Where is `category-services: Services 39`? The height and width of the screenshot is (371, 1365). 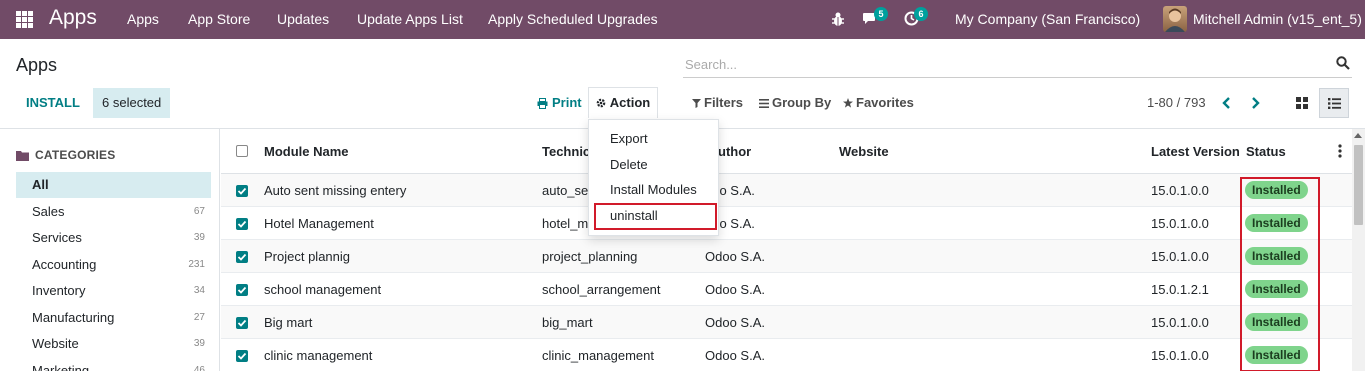 category-services: Services 39 is located at coordinates (113, 238).